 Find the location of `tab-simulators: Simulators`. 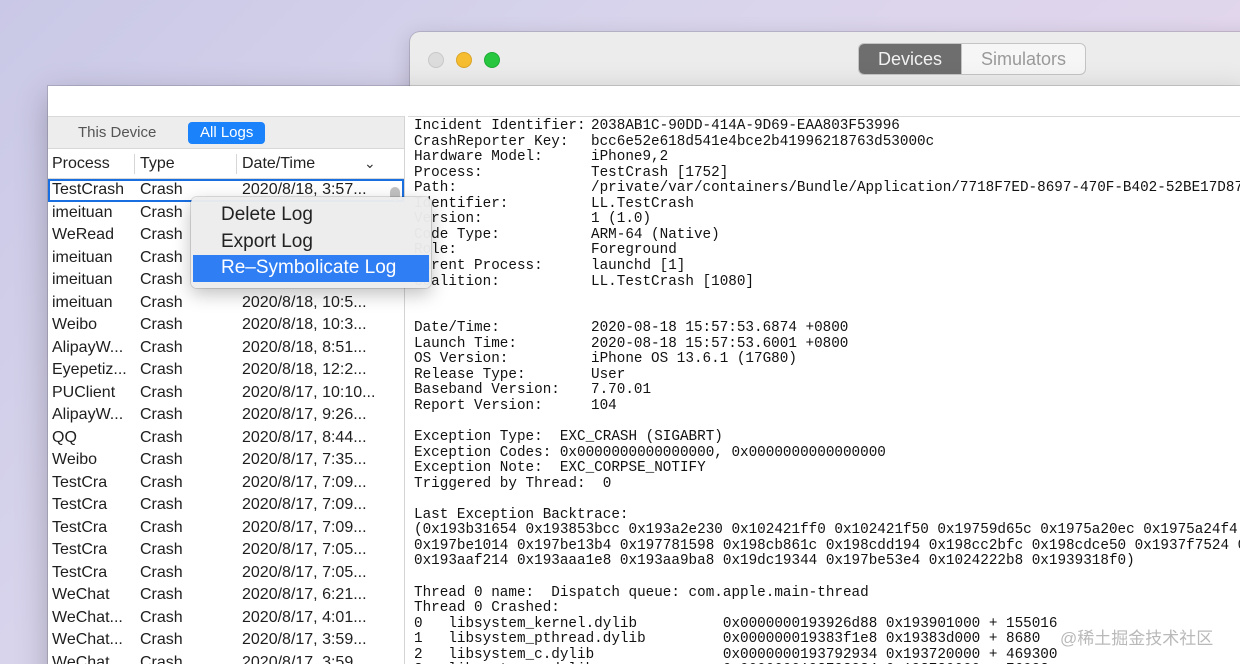

tab-simulators: Simulators is located at coordinates (1023, 59).